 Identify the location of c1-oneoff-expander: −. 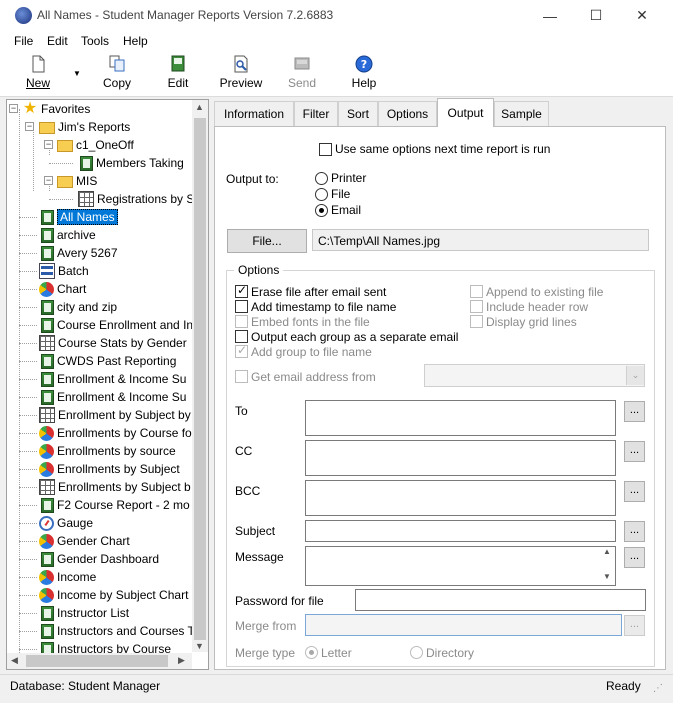
(48, 144).